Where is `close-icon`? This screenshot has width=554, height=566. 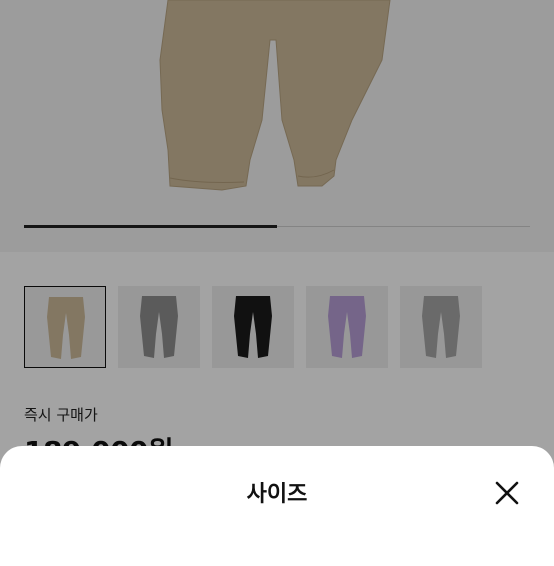 close-icon is located at coordinates (507, 493).